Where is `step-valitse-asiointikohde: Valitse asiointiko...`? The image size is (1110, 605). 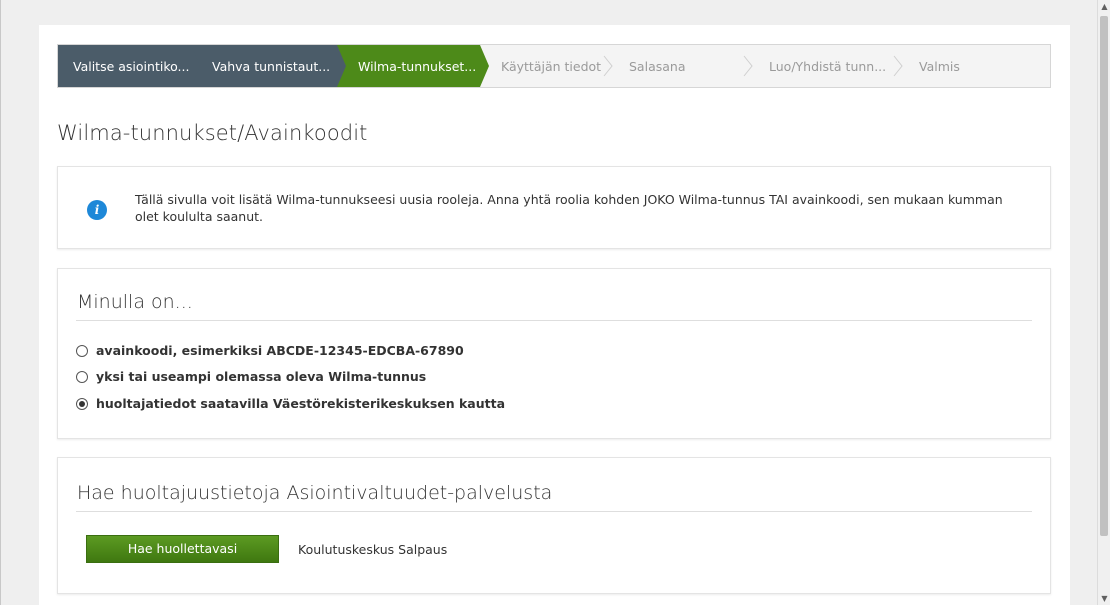 step-valitse-asiointikohde: Valitse asiointiko... is located at coordinates (129, 66).